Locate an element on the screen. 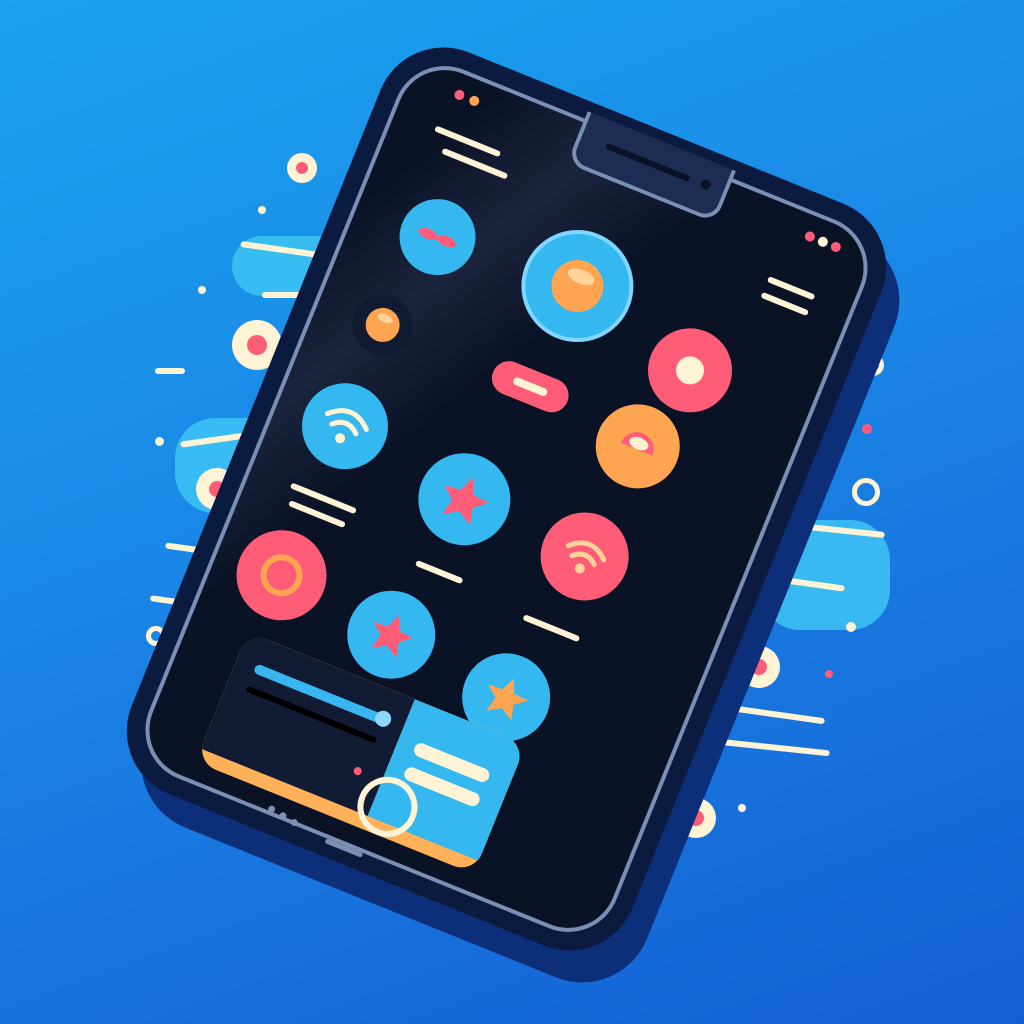  orb-orange-icon is located at coordinates (637, 444).